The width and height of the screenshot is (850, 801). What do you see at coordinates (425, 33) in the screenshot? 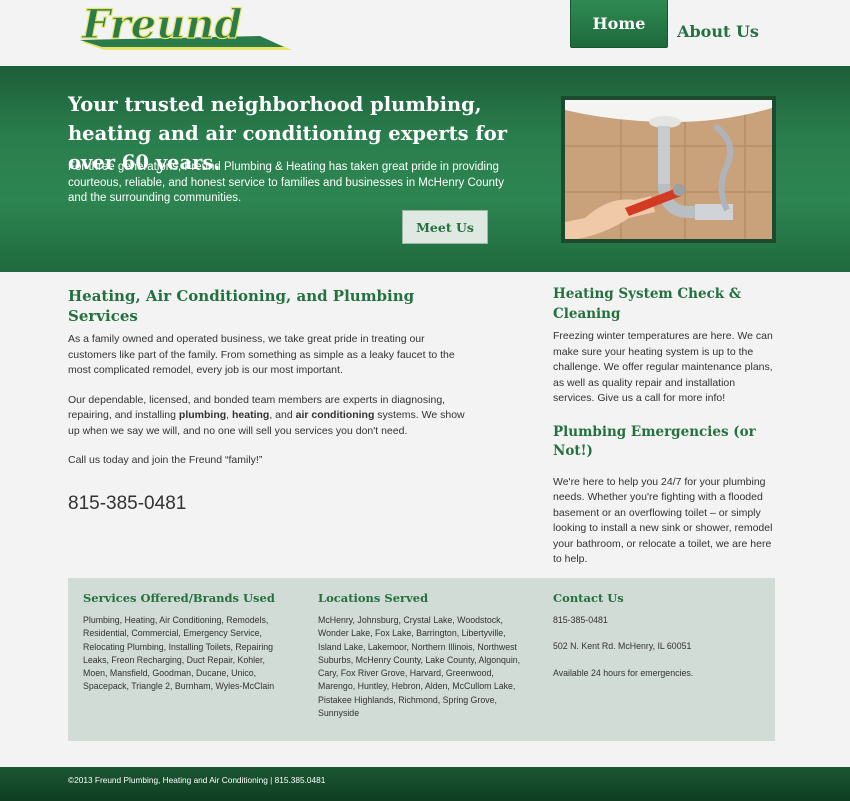
I see `site-header: Freund Home About Us` at bounding box center [425, 33].